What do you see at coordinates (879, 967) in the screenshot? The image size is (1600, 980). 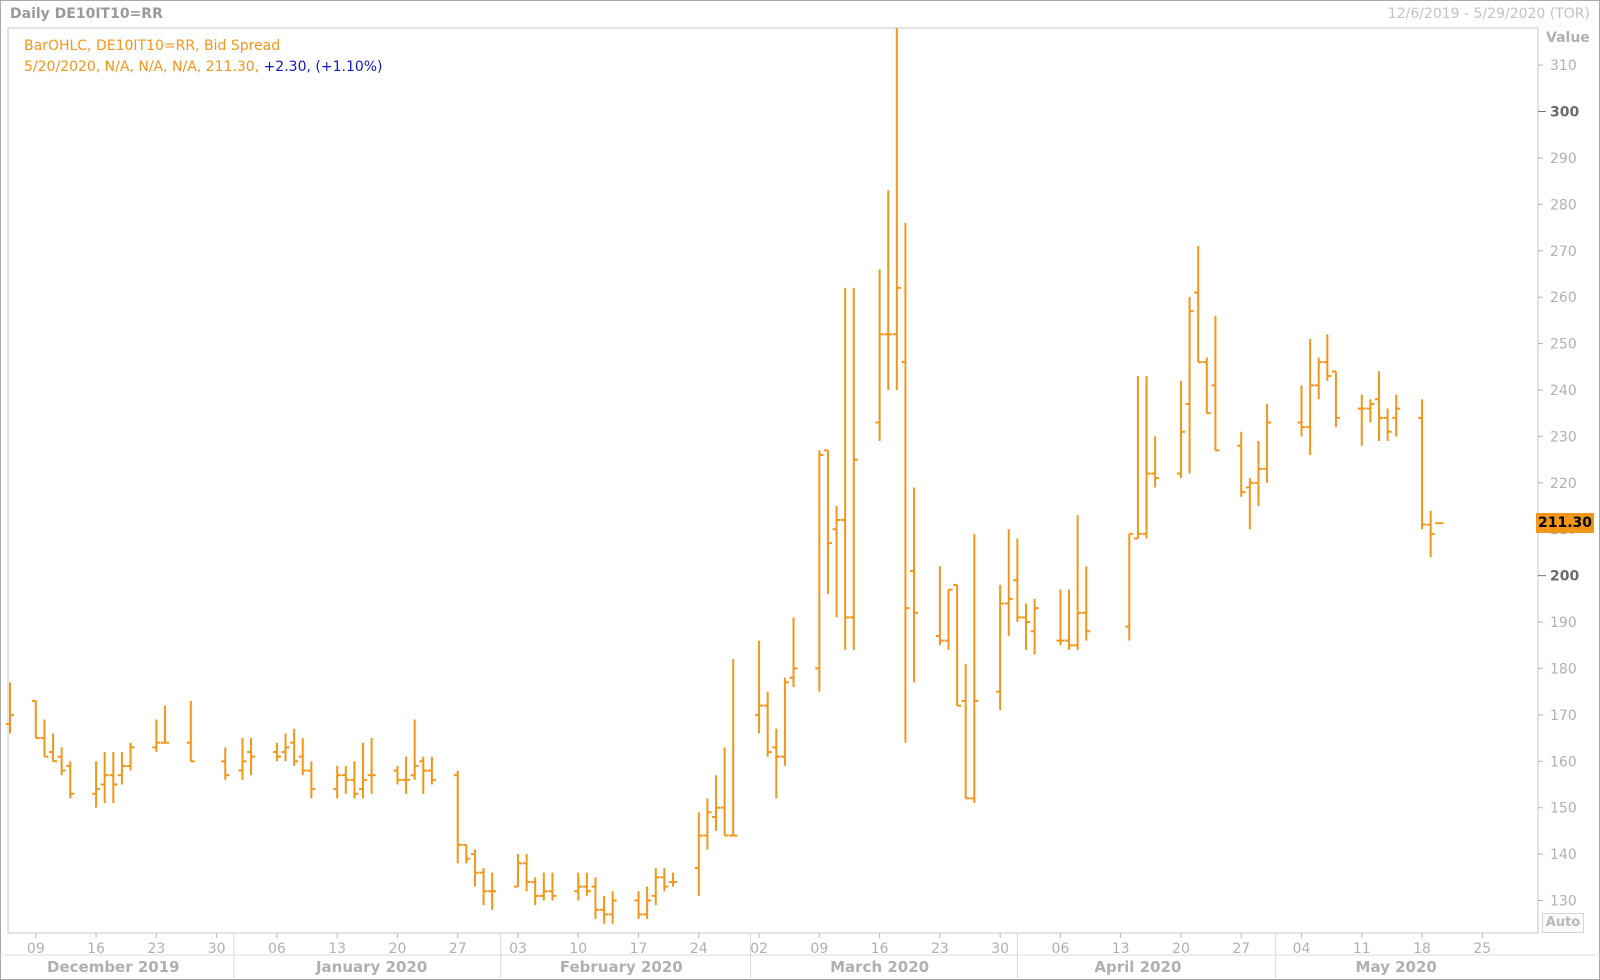 I see `x-month-label: March 2020` at bounding box center [879, 967].